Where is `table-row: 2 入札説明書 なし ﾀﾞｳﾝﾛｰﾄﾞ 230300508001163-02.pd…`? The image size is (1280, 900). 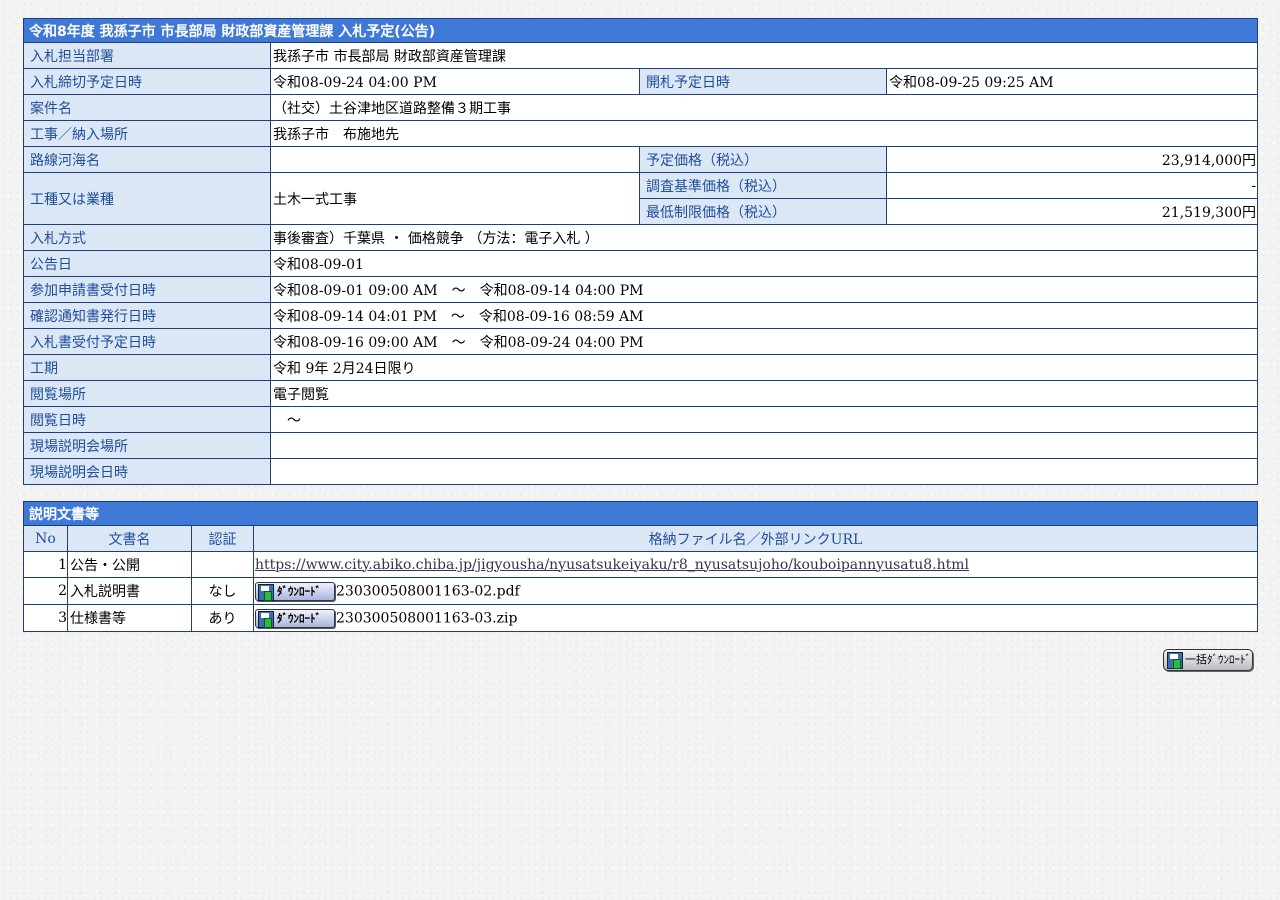
table-row: 2 入札説明書 なし ﾀﾞｳﾝﾛｰﾄﾞ 230300508001163-02.pd… is located at coordinates (640, 591).